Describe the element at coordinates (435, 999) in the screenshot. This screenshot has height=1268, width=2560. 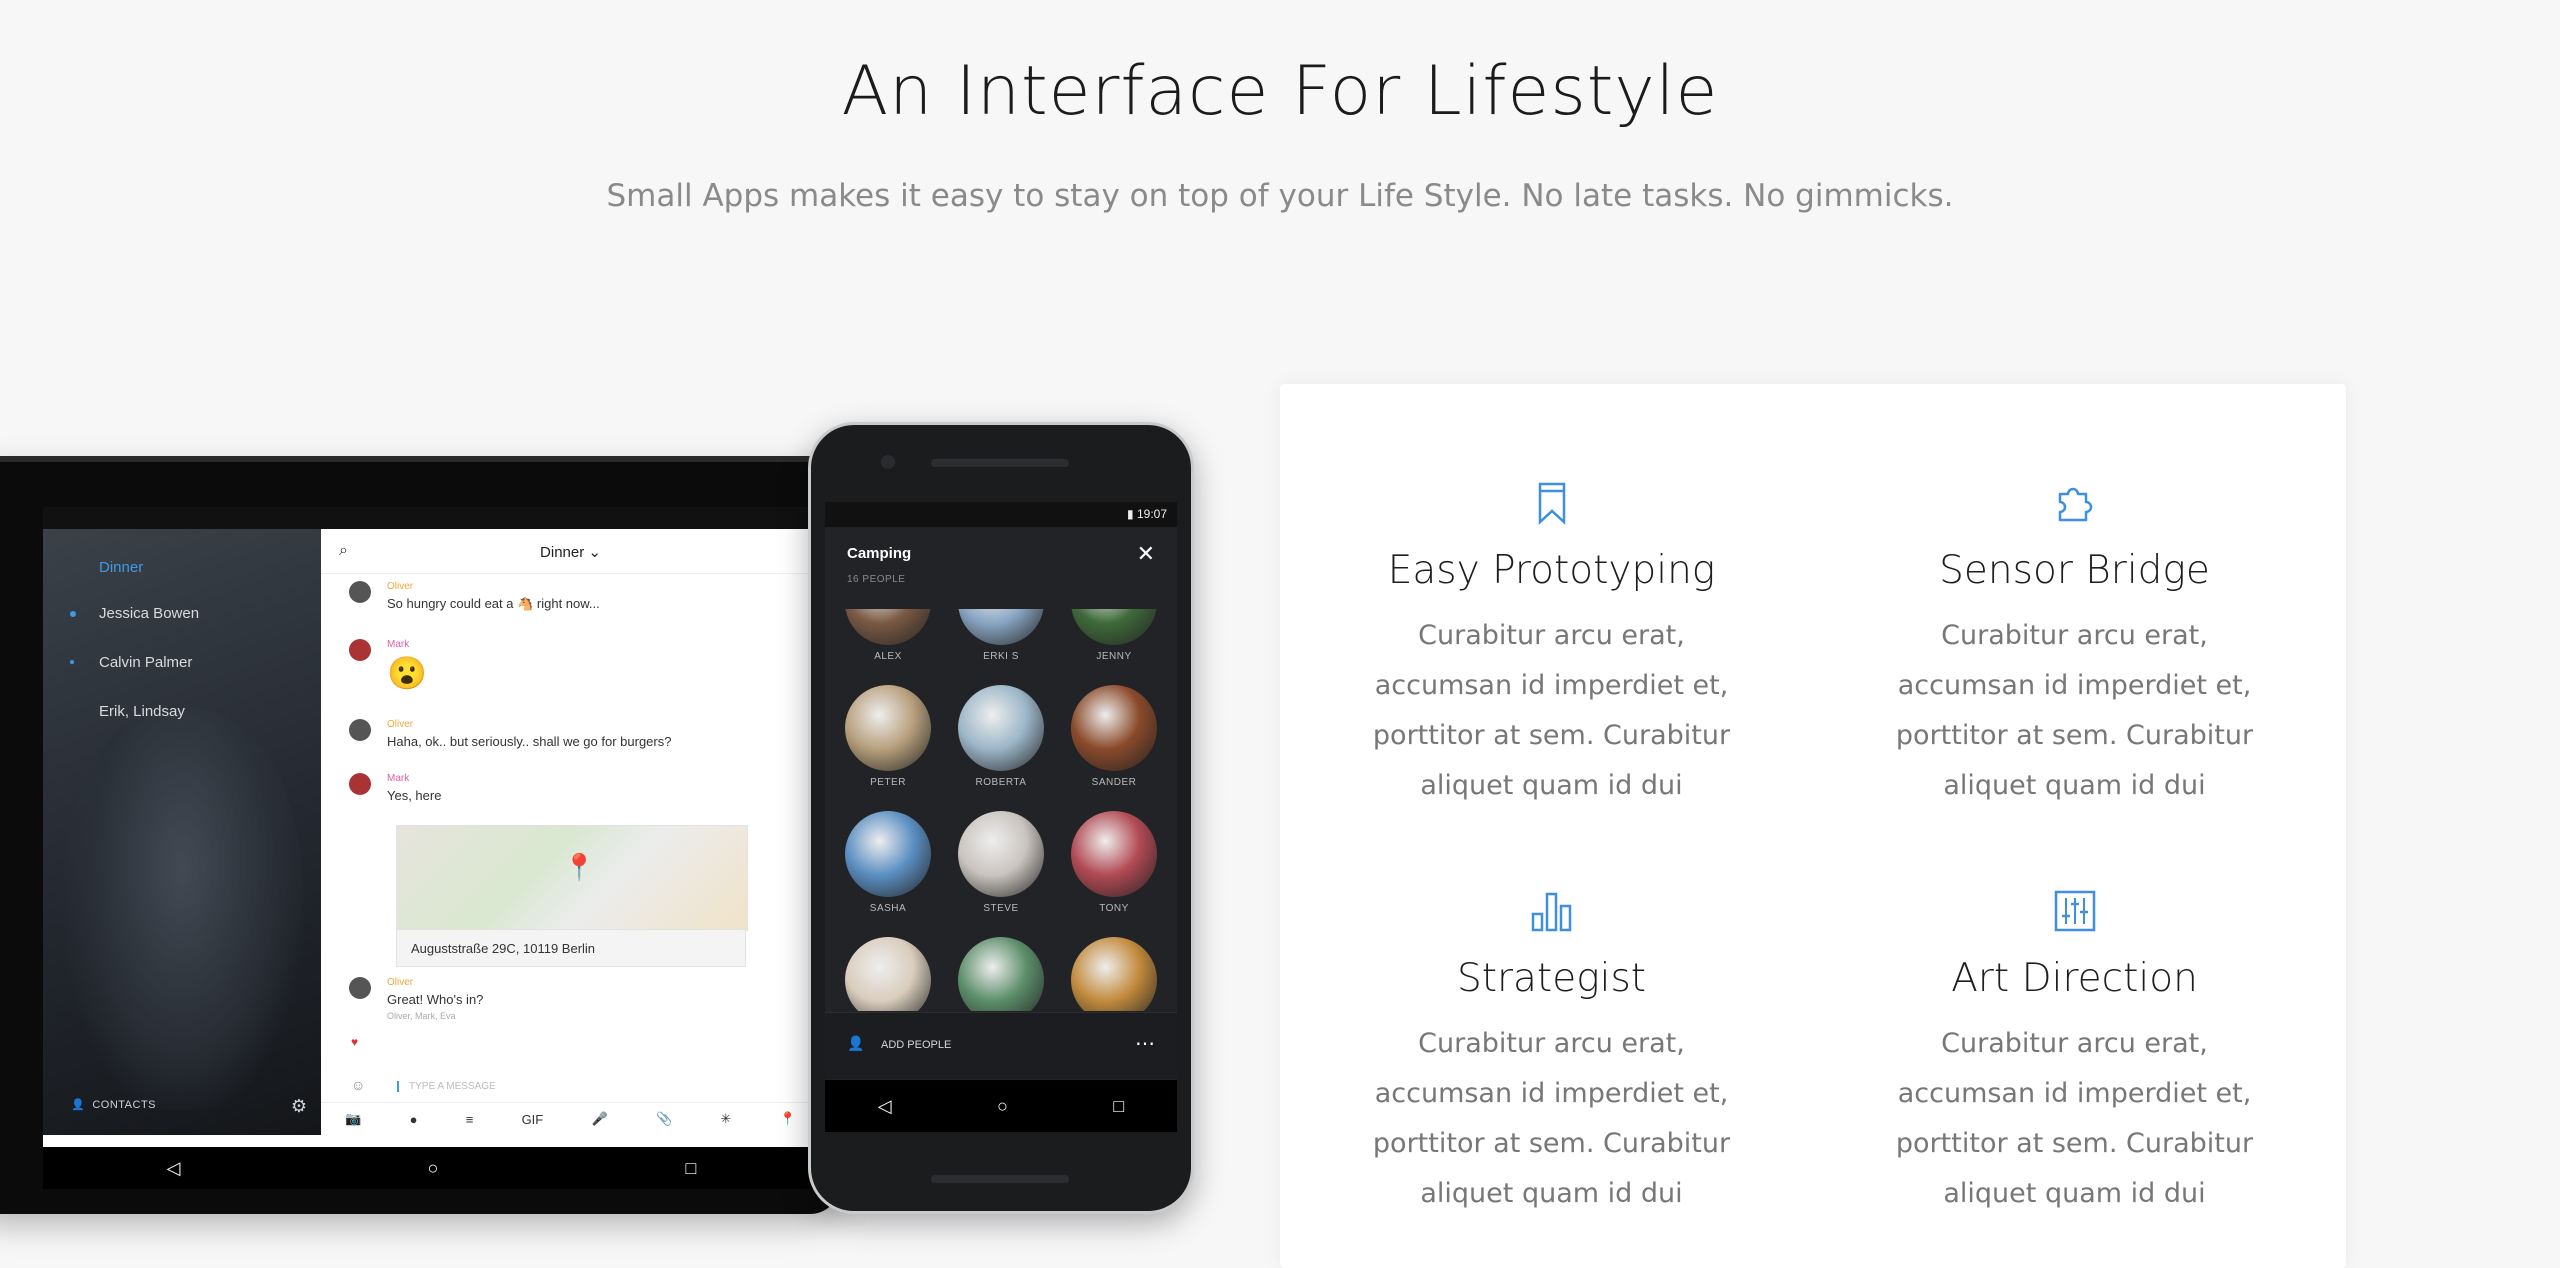
I see `chat-message: Oliver Great! Who's in? Oliver, Mark, Eva` at that location.